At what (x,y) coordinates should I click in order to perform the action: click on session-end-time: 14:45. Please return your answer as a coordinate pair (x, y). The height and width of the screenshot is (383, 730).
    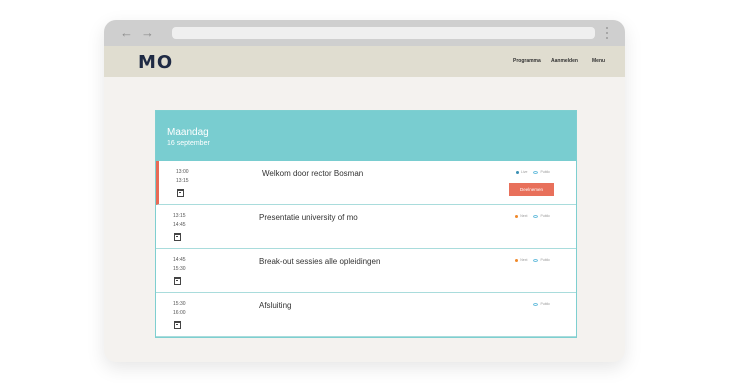
    Looking at the image, I should click on (179, 225).